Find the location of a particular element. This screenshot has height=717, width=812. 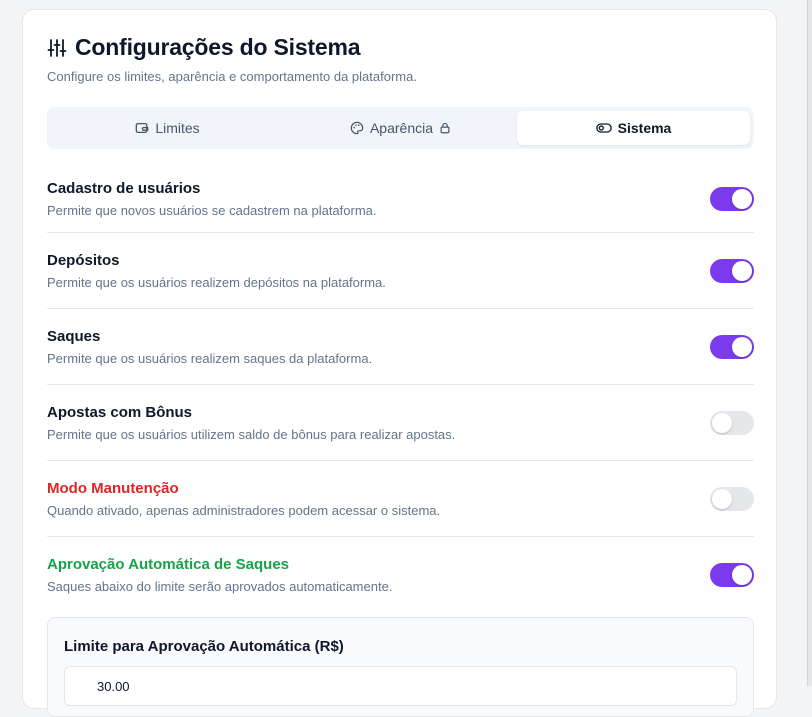

apostas-bonus-toggle is located at coordinates (732, 422).